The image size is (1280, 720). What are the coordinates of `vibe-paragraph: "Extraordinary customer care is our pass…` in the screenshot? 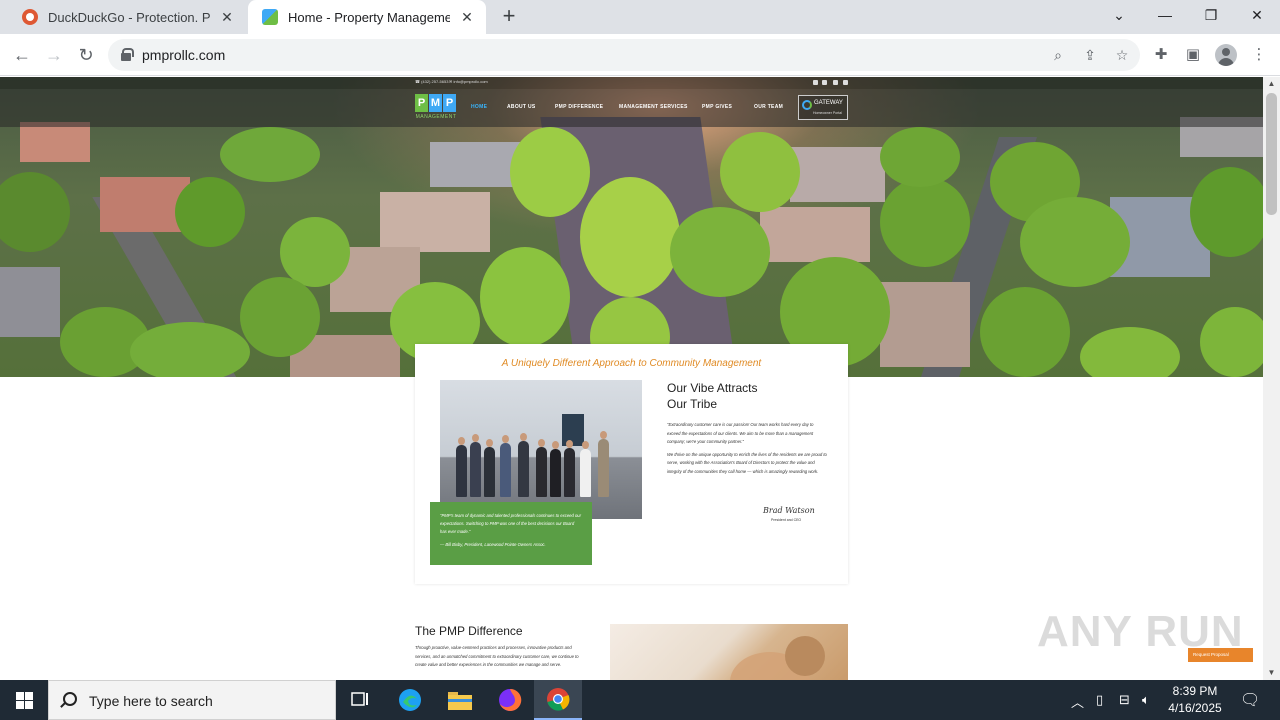 It's located at (740, 433).